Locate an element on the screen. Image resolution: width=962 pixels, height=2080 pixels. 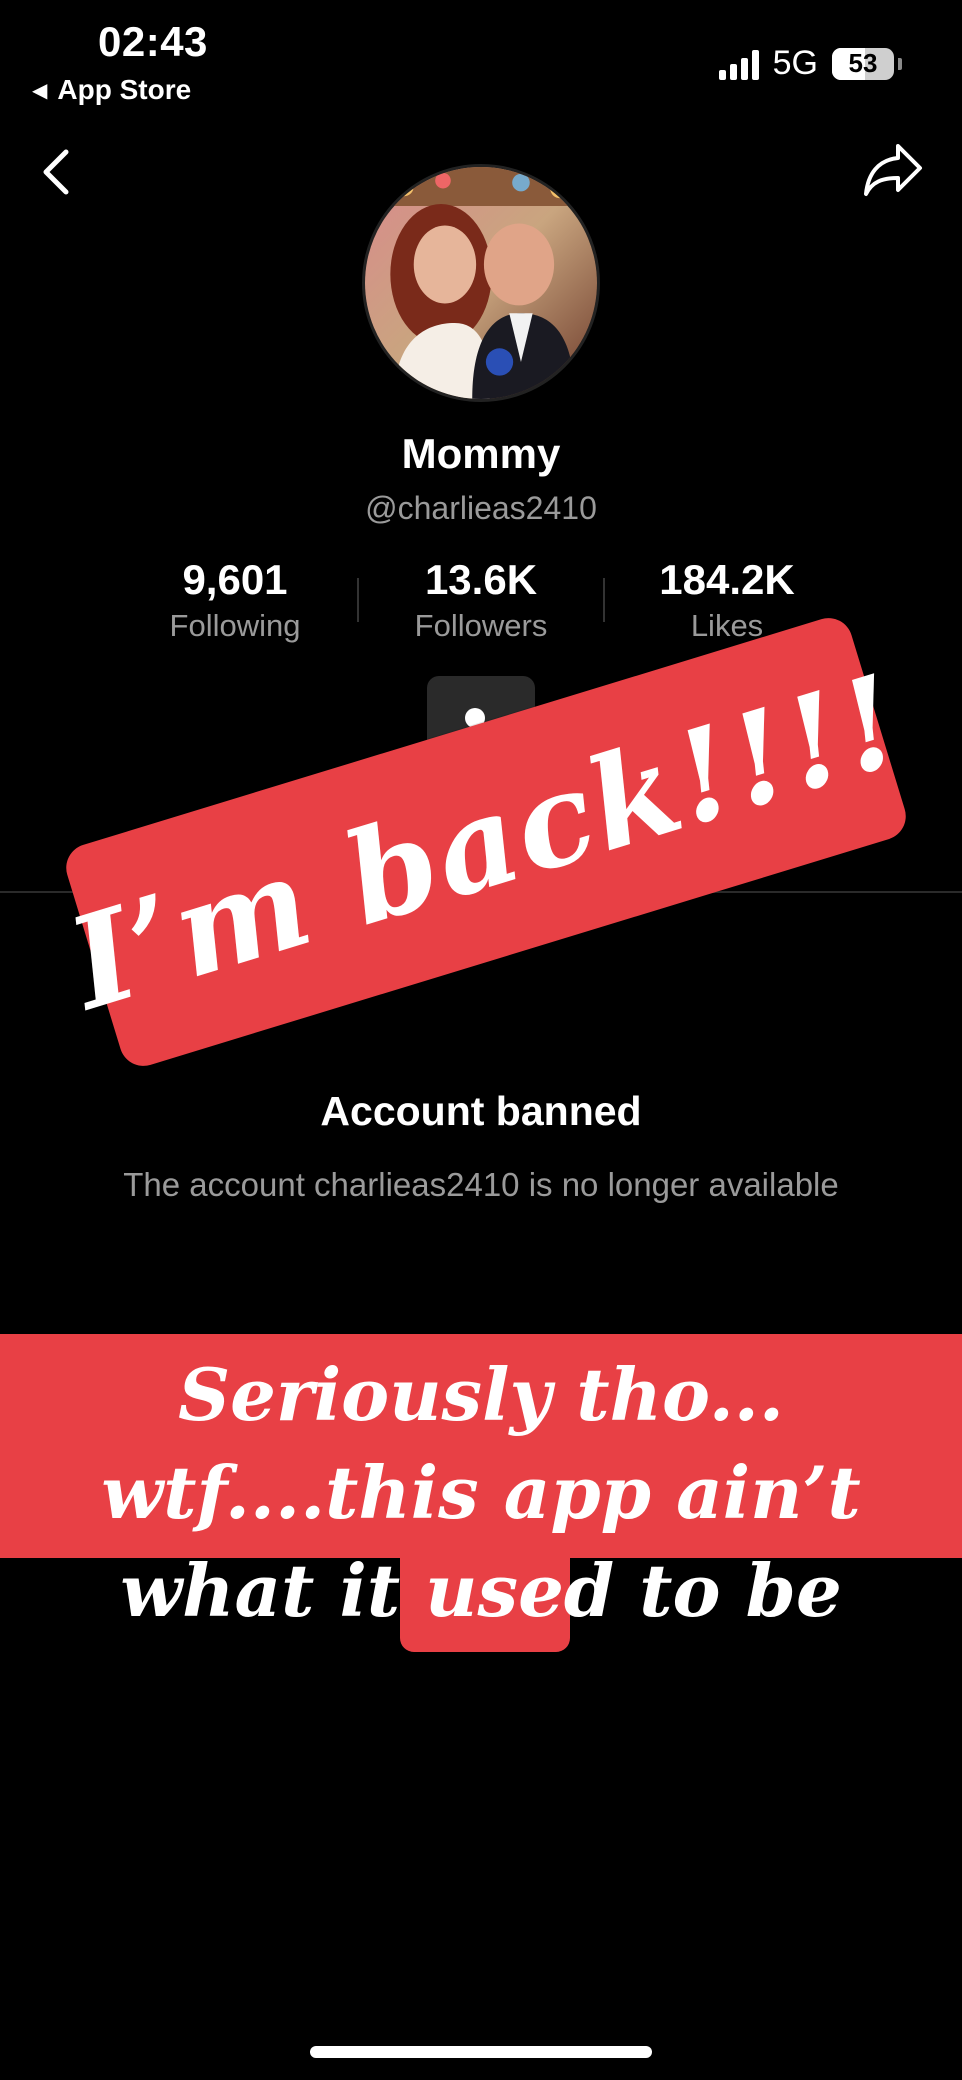
stat-following: 9,601 Following is located at coordinates (235, 600).